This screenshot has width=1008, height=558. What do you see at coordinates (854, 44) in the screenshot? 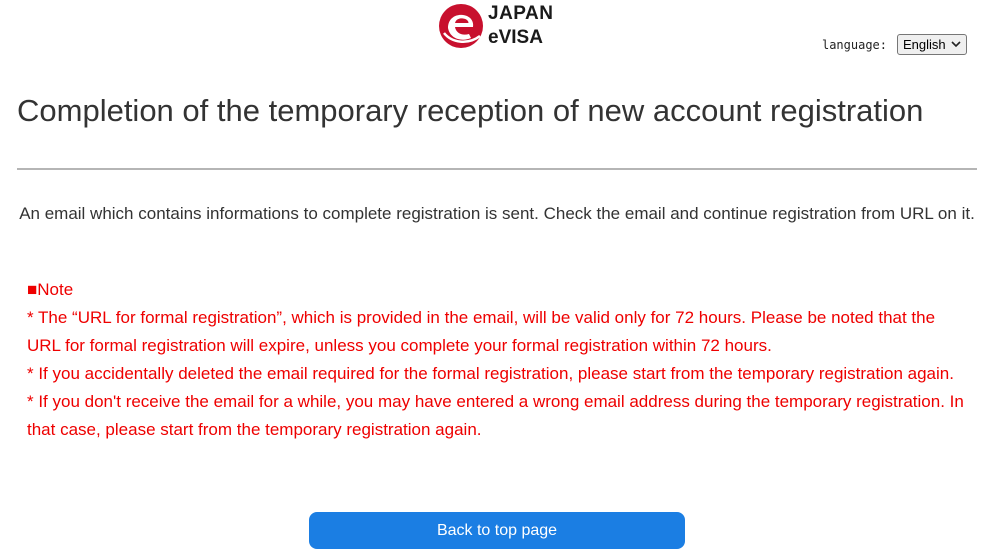
I see `language-label: language:` at bounding box center [854, 44].